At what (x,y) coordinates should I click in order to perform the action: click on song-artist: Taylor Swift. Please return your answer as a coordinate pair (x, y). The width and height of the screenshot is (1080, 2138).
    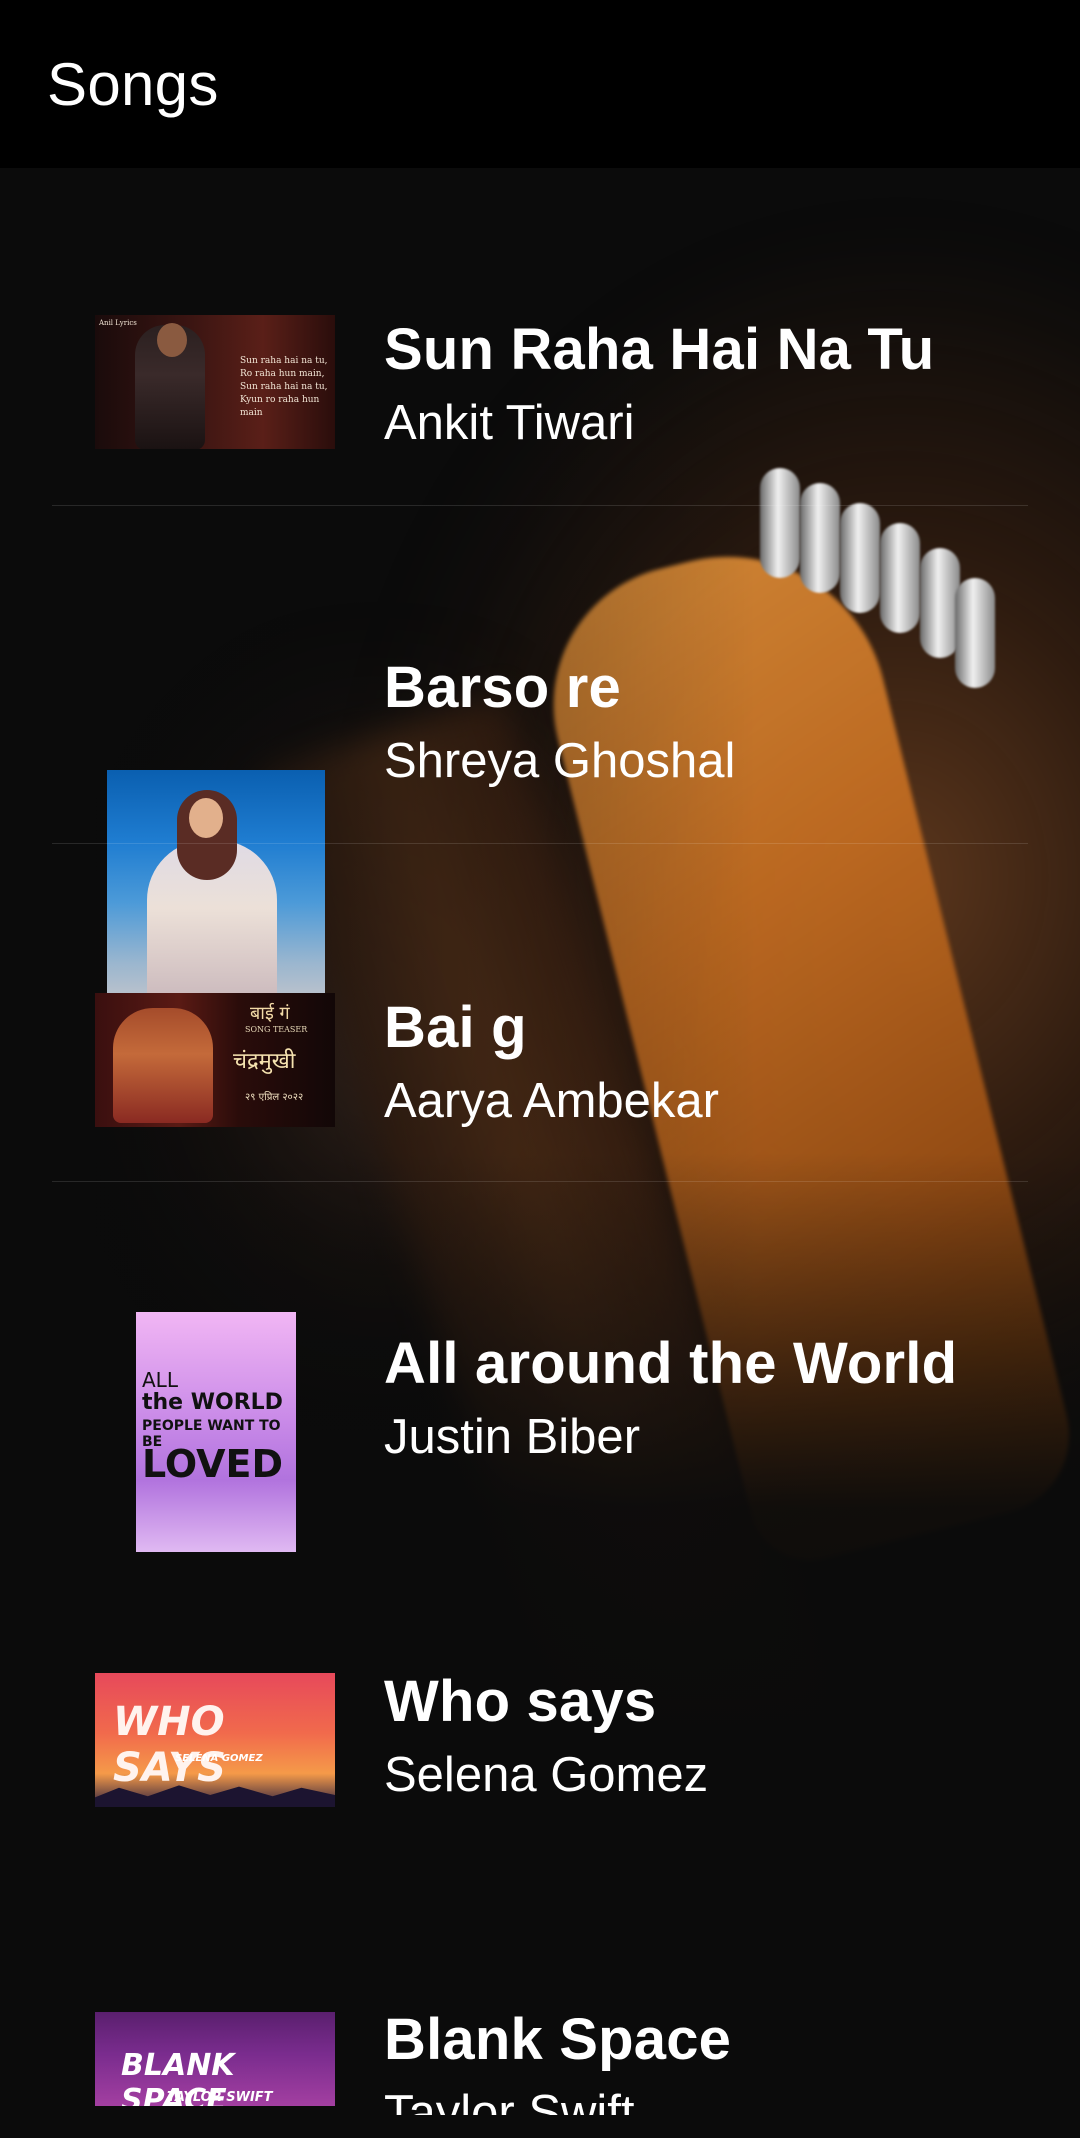
    Looking at the image, I should click on (509, 2100).